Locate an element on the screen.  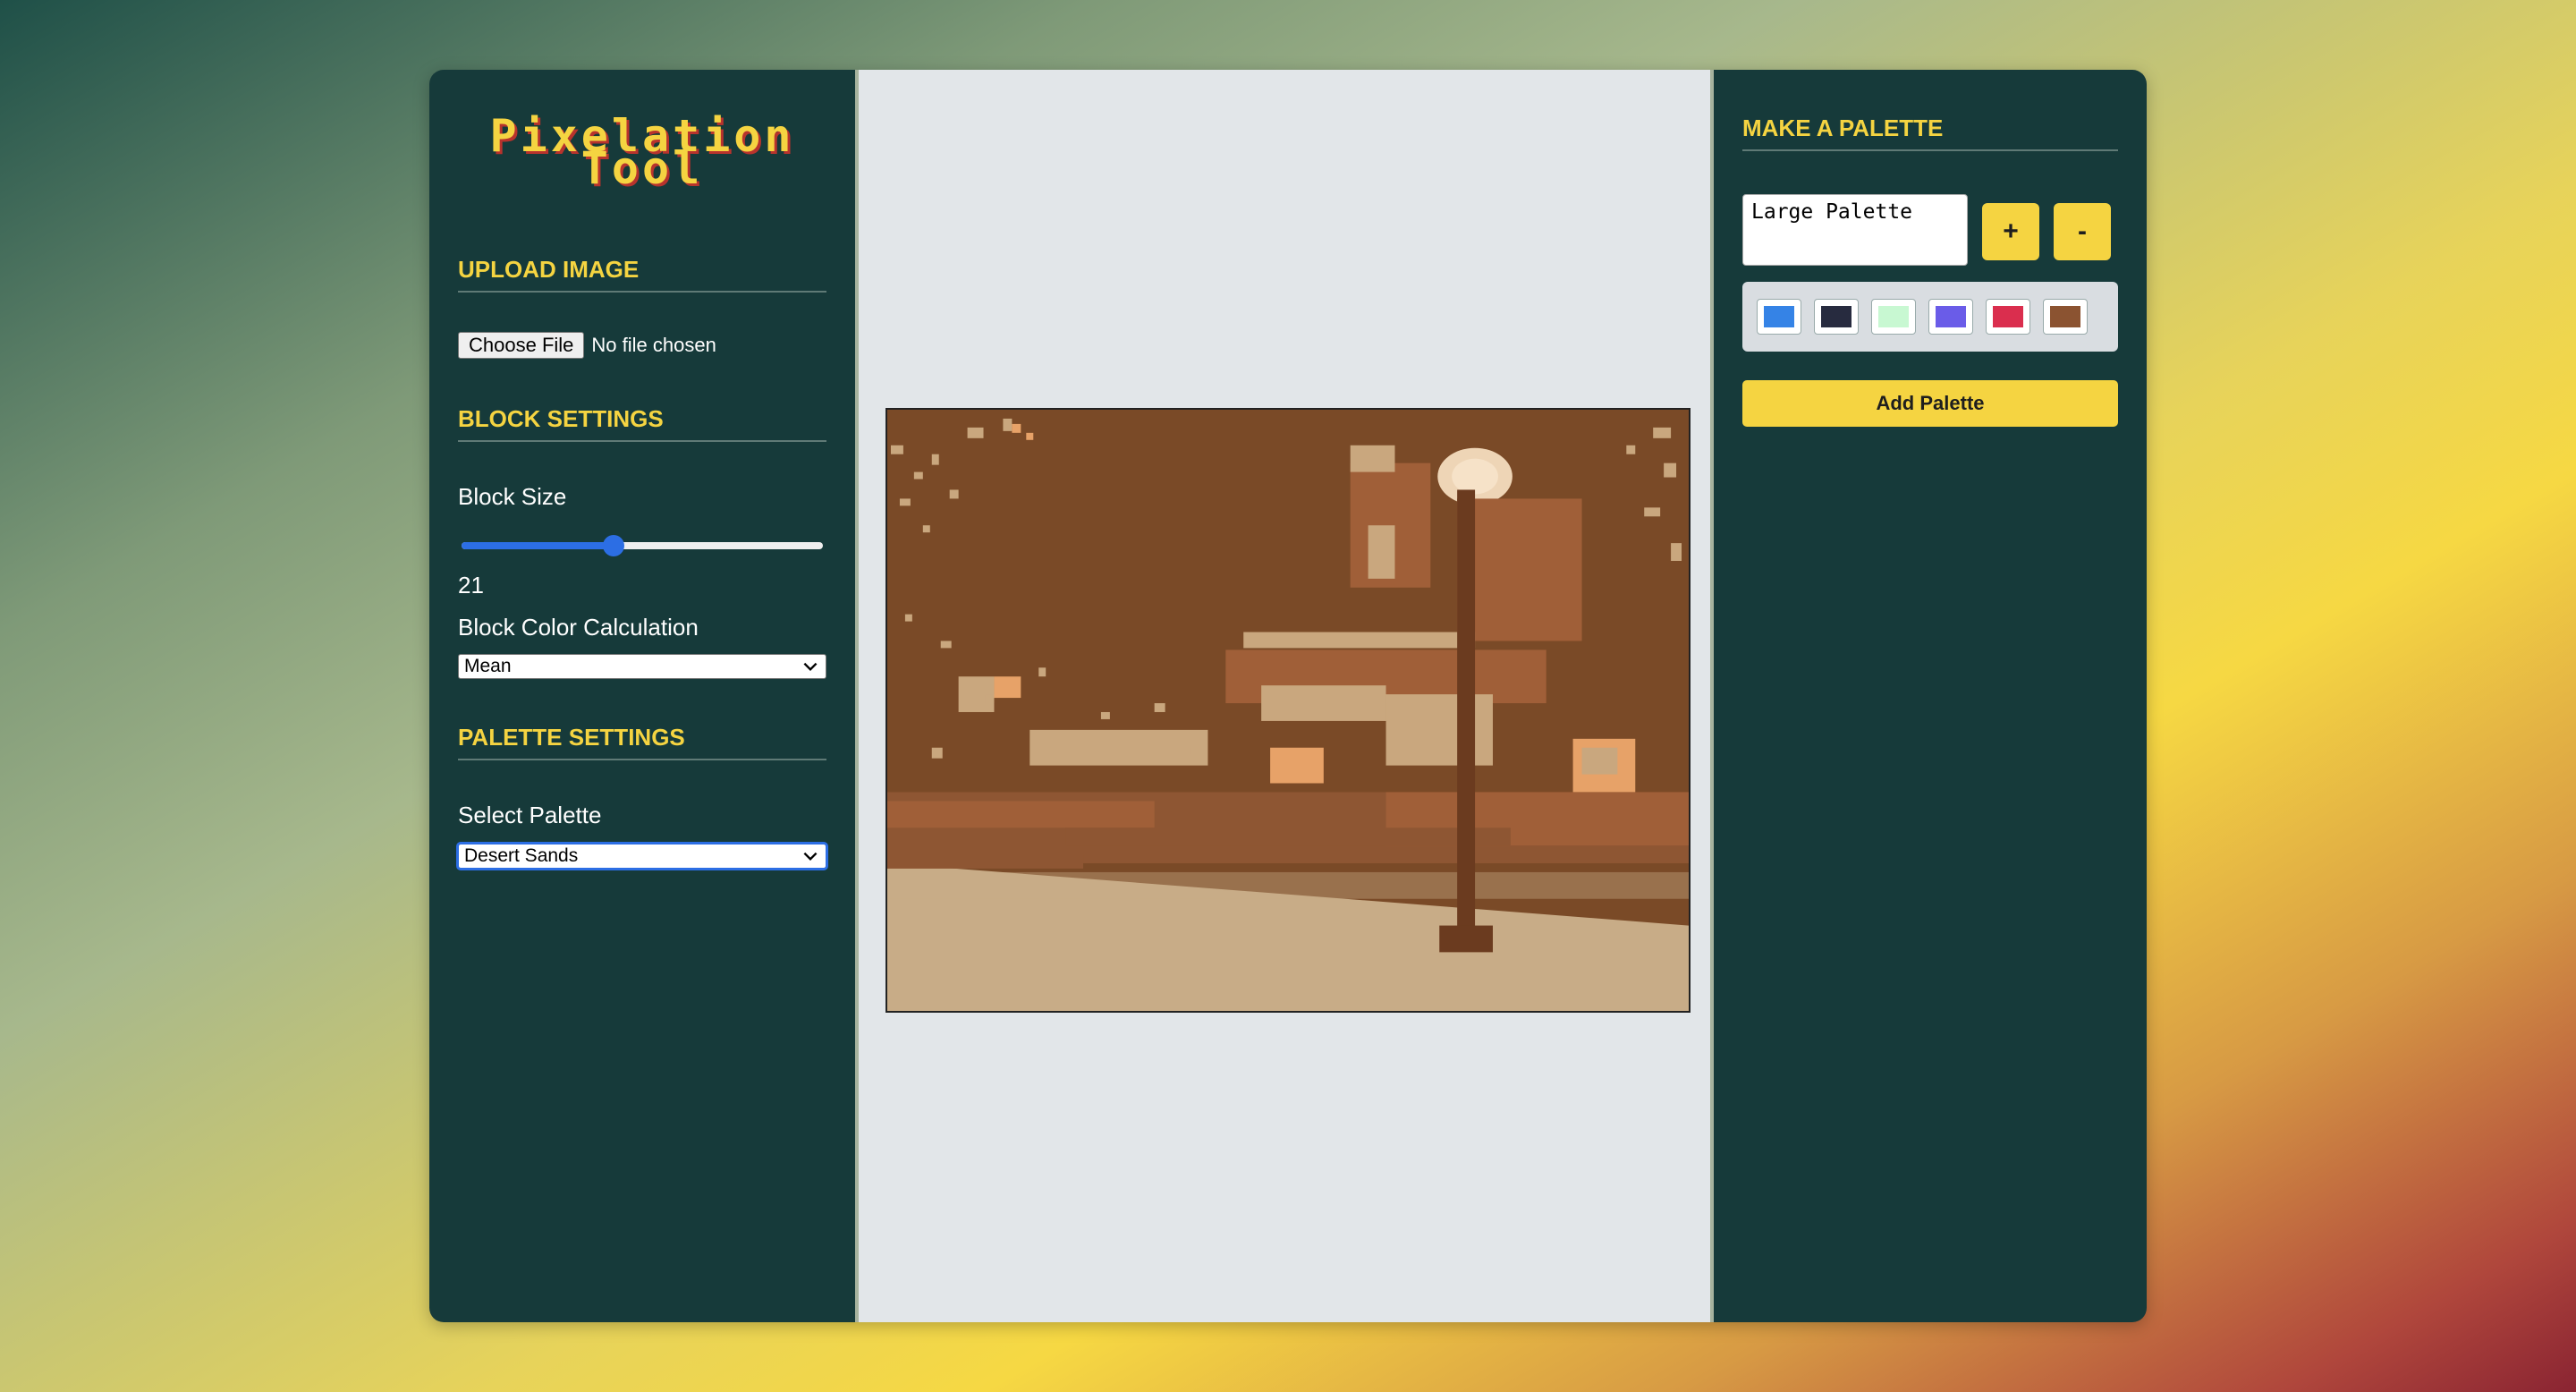
app-logo: Pixelation Tool is located at coordinates (642, 152).